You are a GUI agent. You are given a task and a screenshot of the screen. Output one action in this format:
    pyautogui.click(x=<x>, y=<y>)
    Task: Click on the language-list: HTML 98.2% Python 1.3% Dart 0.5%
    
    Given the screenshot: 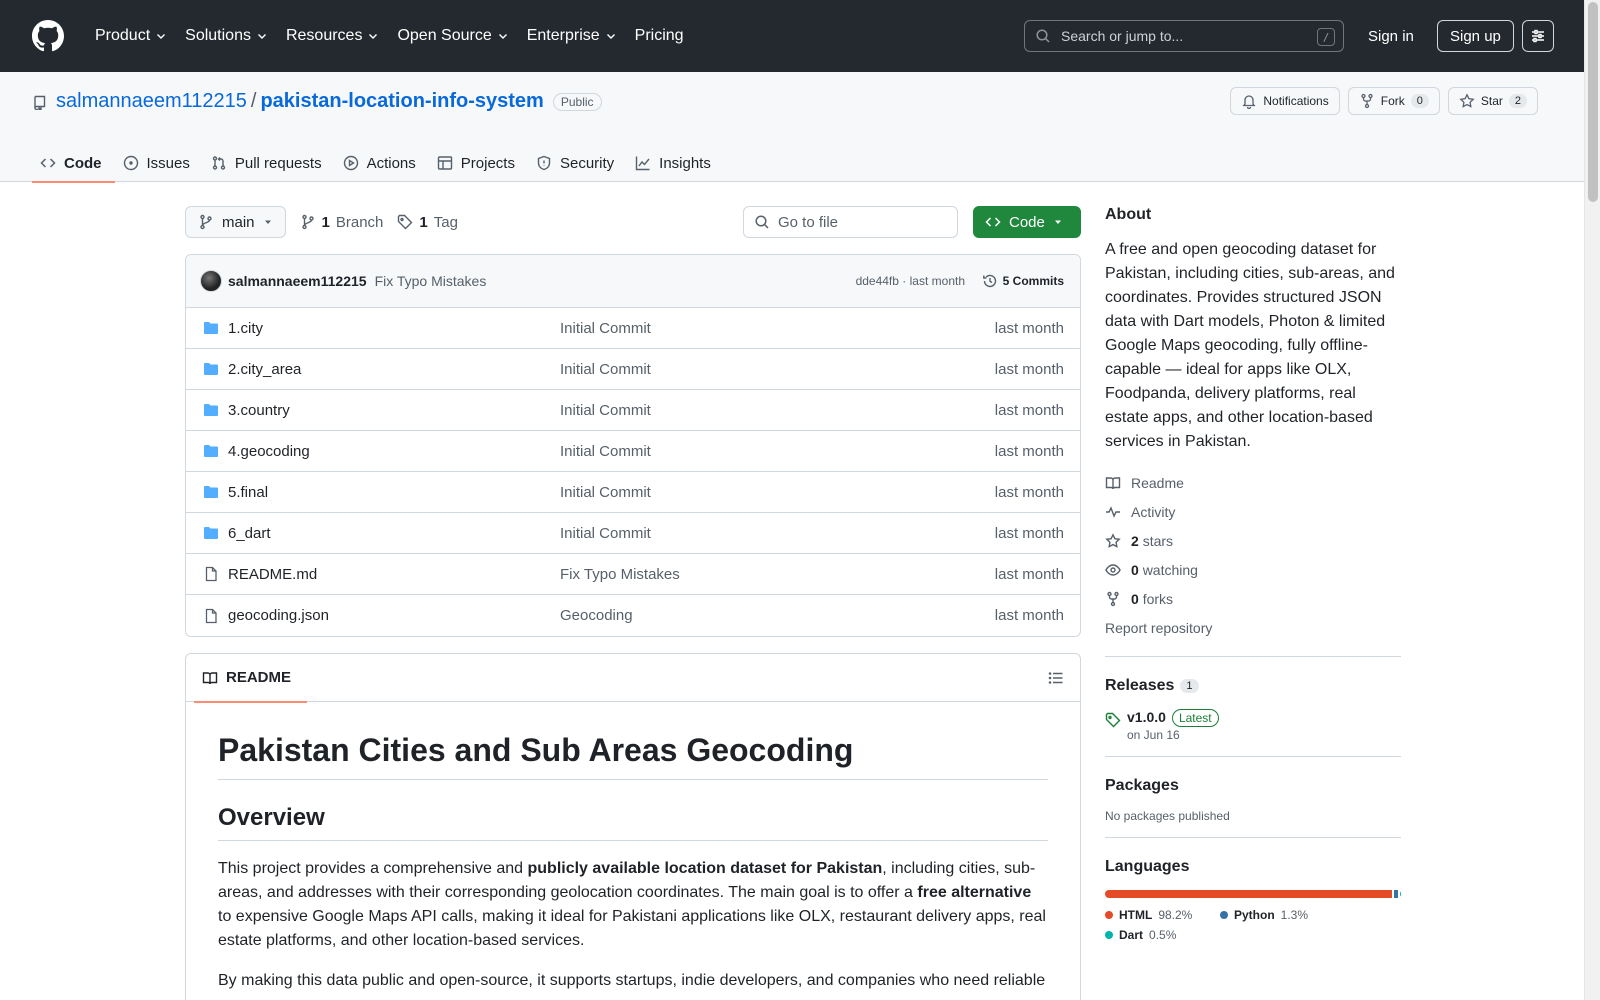 What is the action you would take?
    pyautogui.click(x=1253, y=925)
    